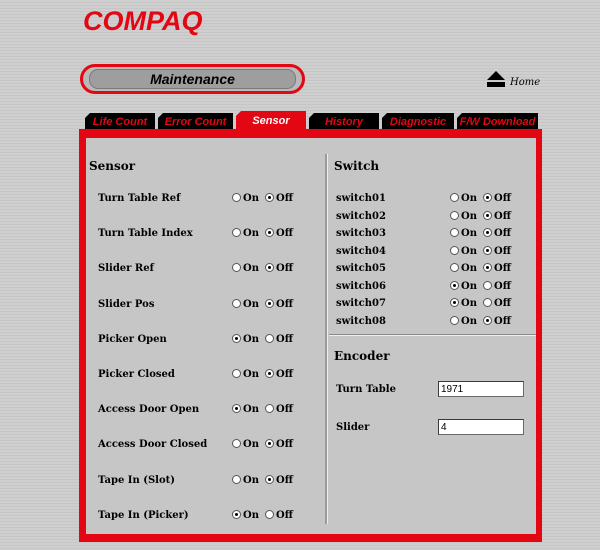 The image size is (600, 550). I want to click on slider-input, so click(481, 427).